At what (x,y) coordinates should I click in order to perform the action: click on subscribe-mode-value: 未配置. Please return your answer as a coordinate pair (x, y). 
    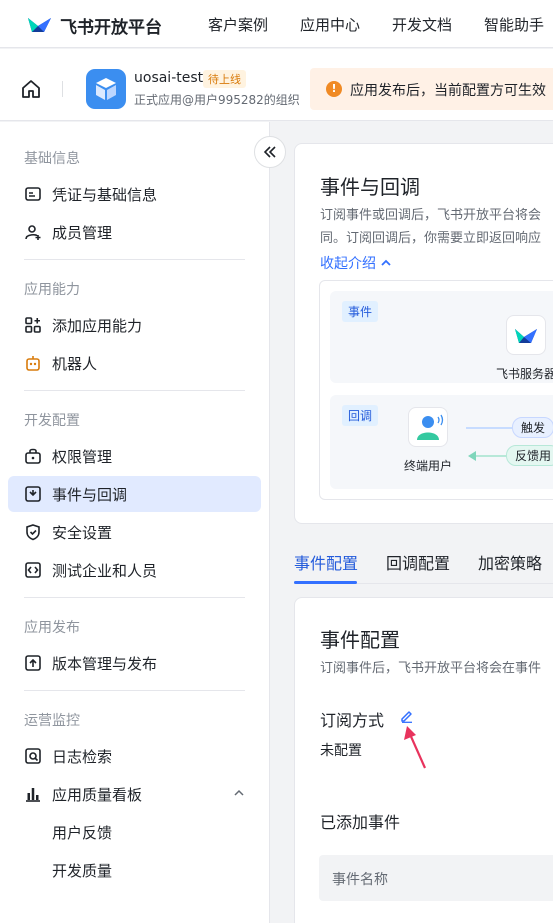
    Looking at the image, I should click on (341, 751).